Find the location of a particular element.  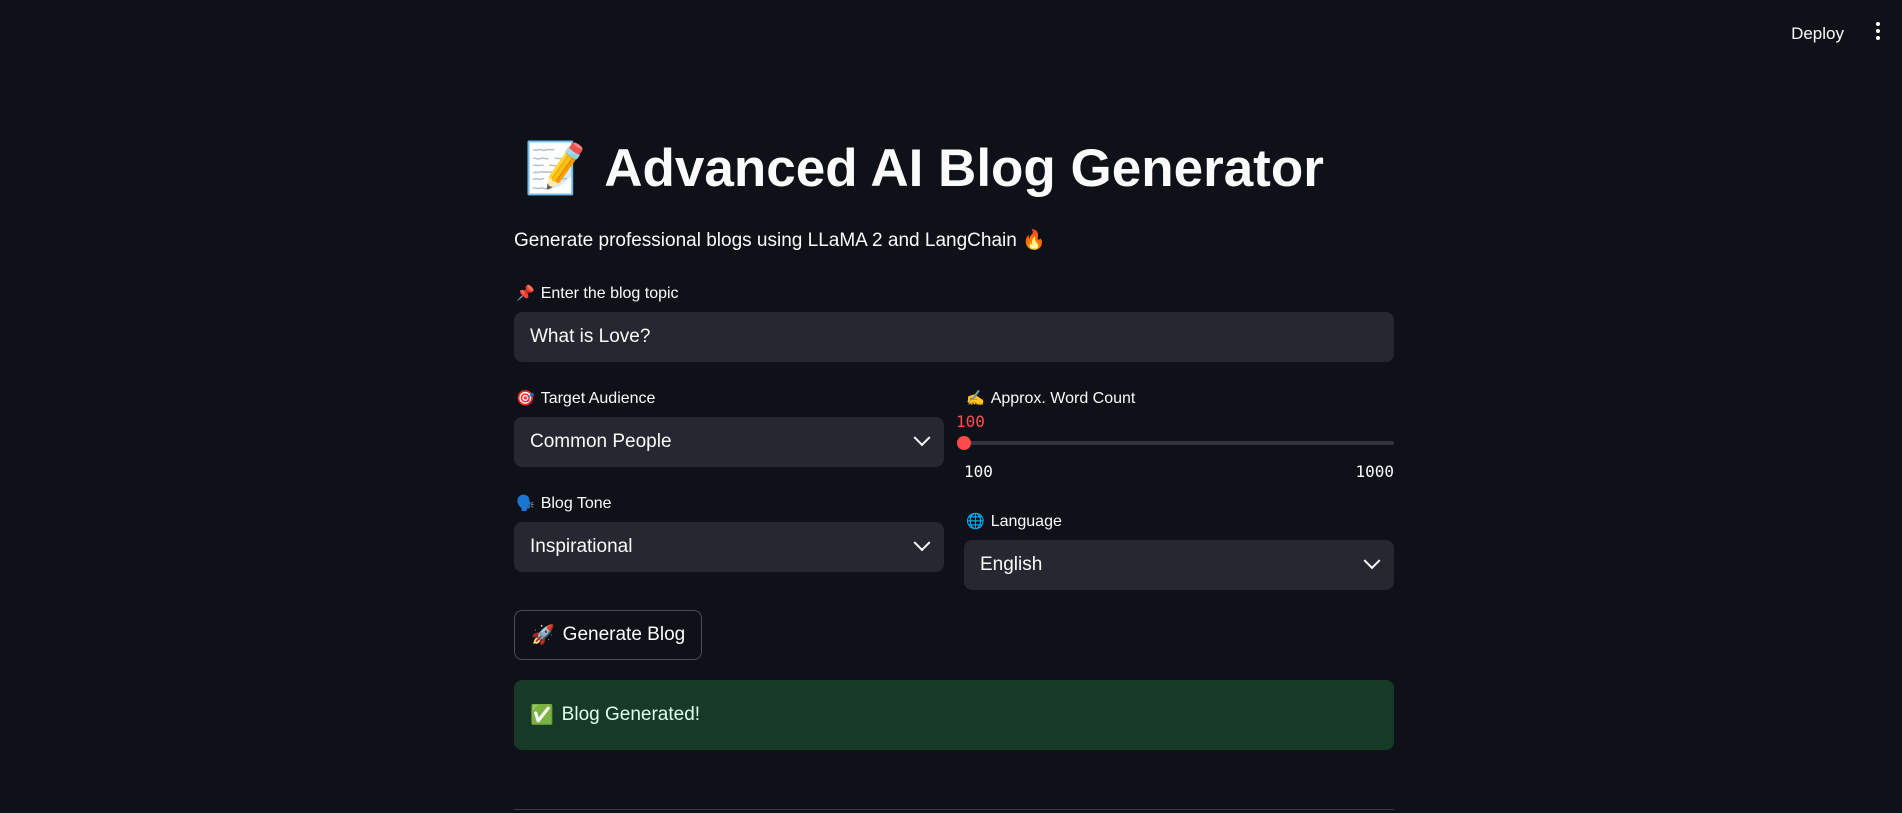

topic-input-value: What is Love? is located at coordinates (590, 336).